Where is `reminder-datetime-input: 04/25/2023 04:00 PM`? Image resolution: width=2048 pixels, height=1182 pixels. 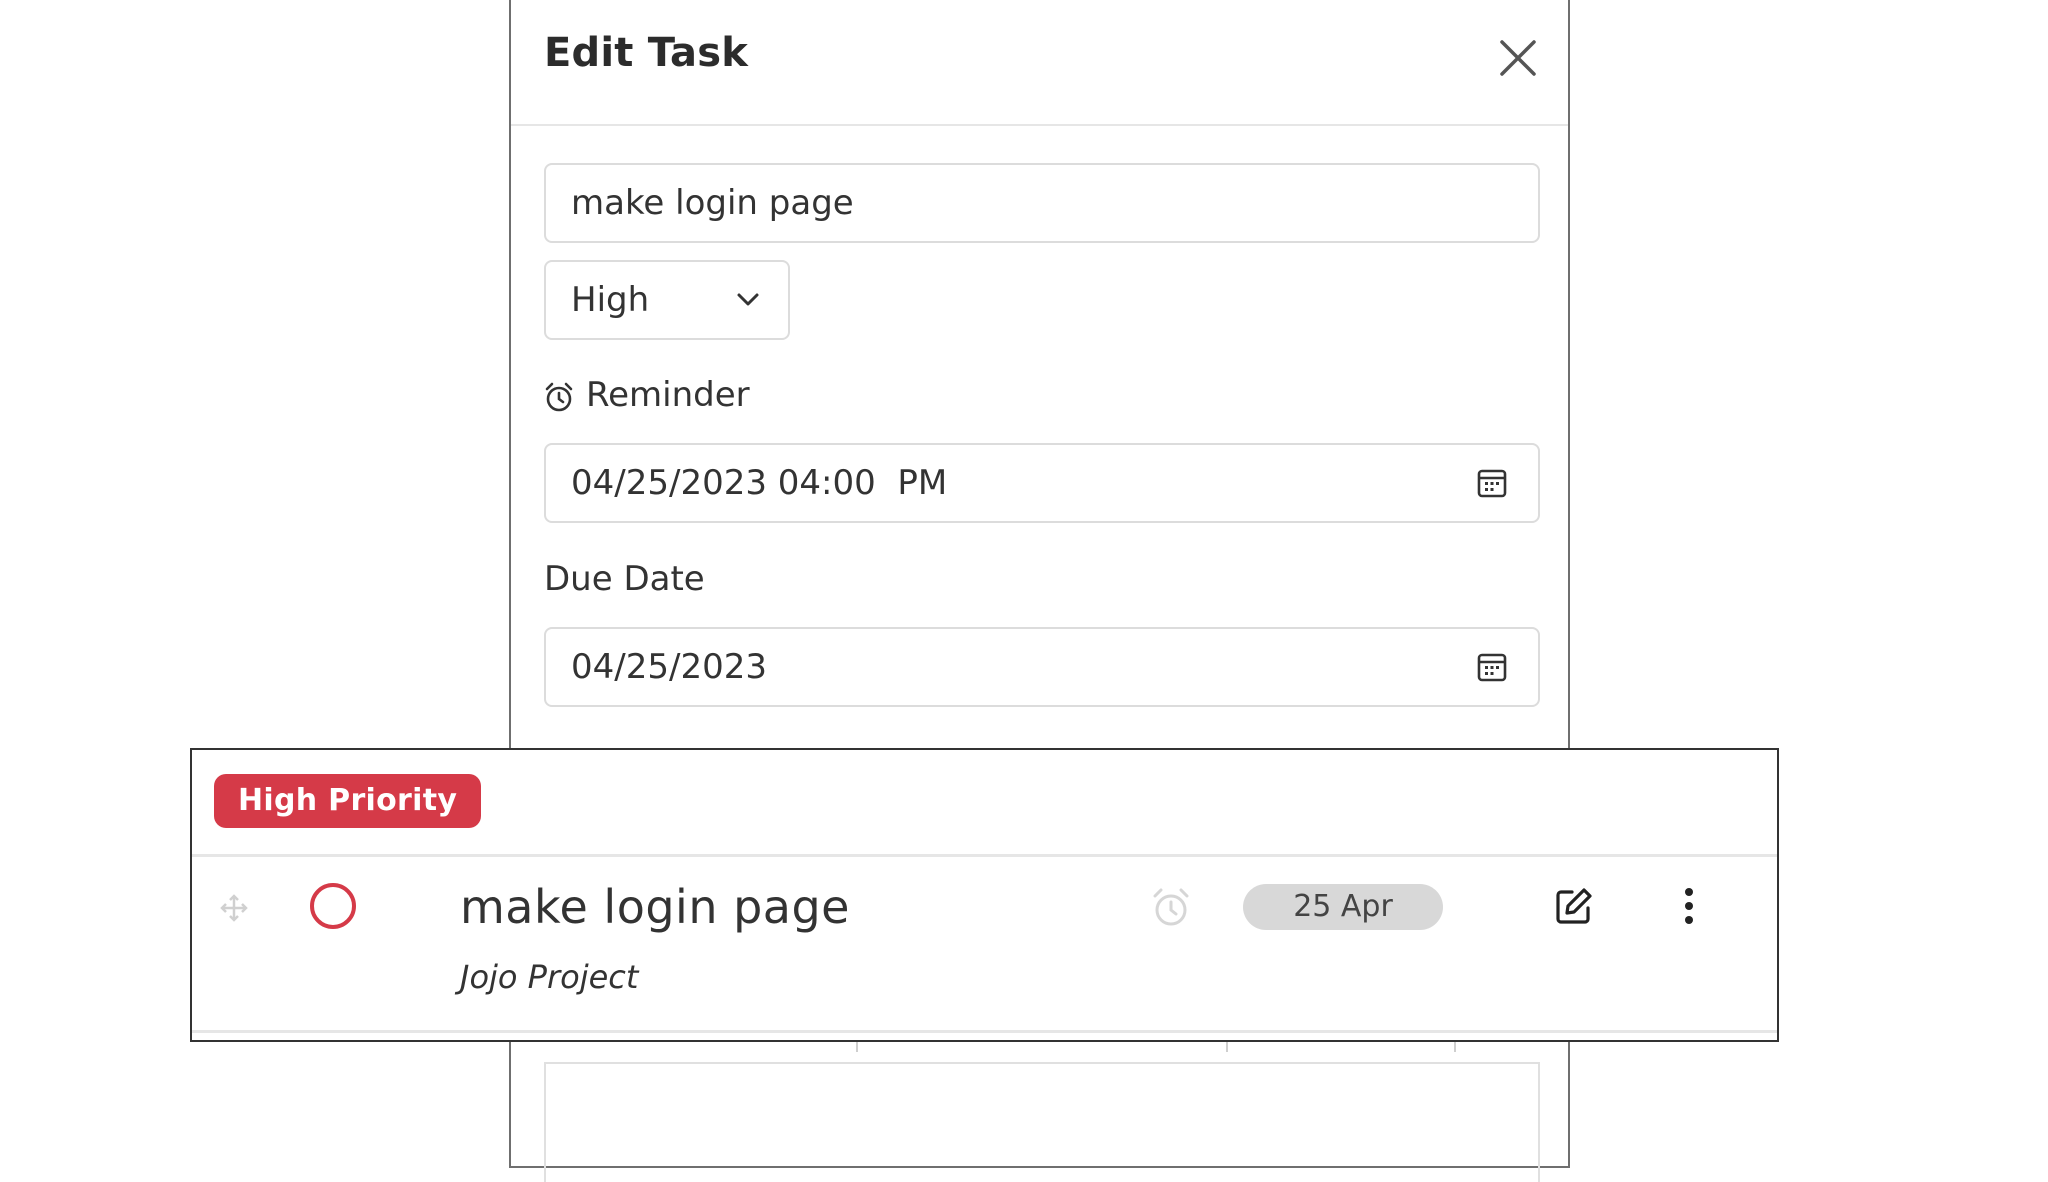 reminder-datetime-input: 04/25/2023 04:00 PM is located at coordinates (1042, 483).